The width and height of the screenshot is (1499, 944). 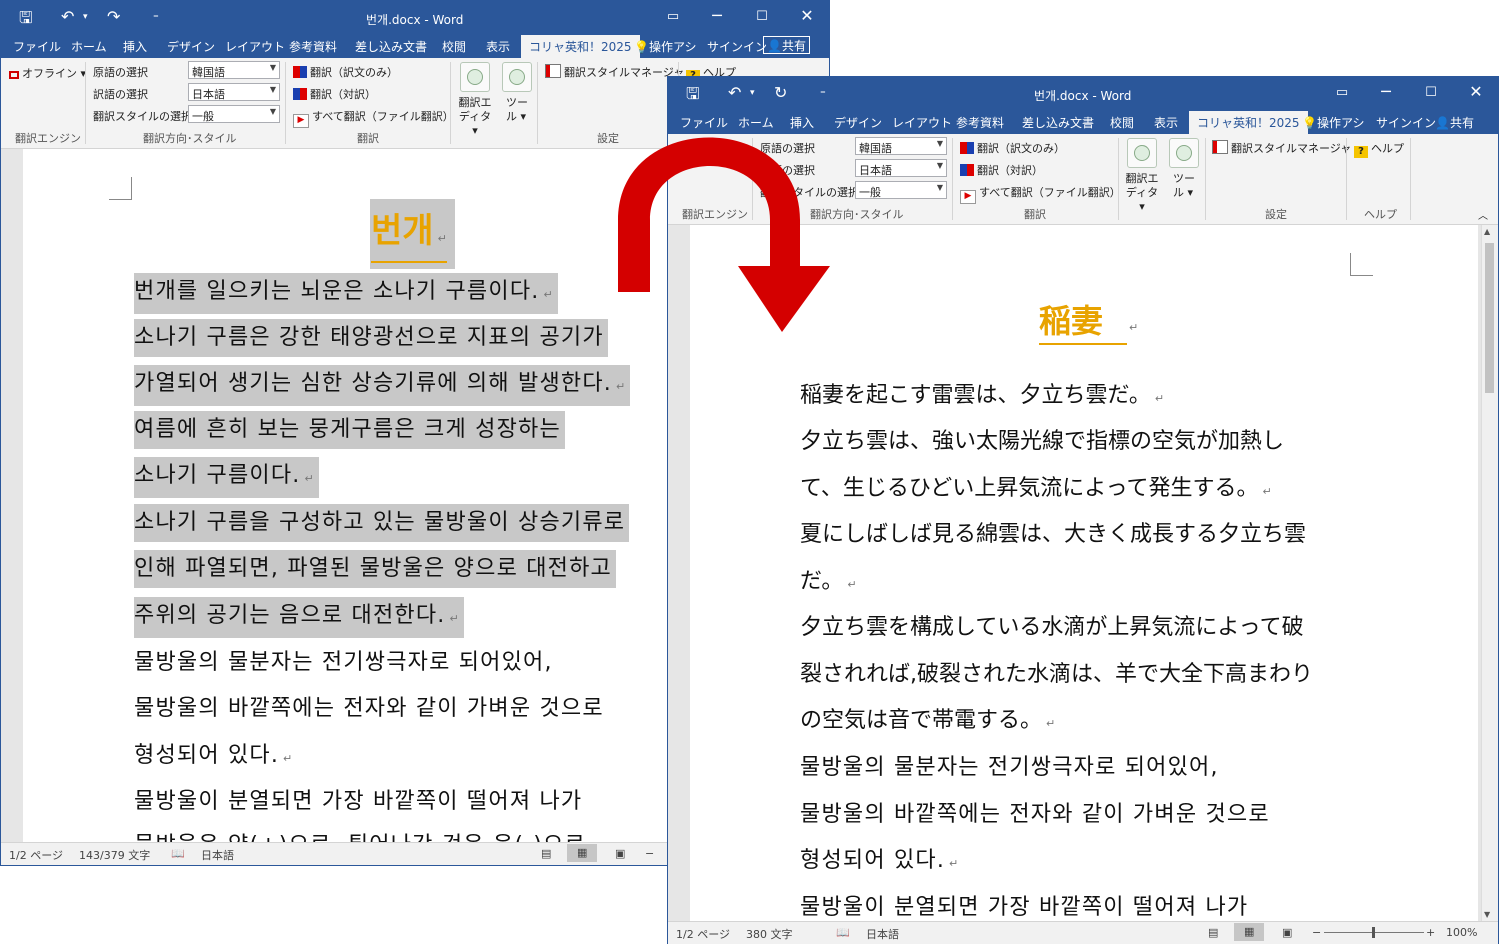 I want to click on translation-arrow, so click(x=724, y=234).